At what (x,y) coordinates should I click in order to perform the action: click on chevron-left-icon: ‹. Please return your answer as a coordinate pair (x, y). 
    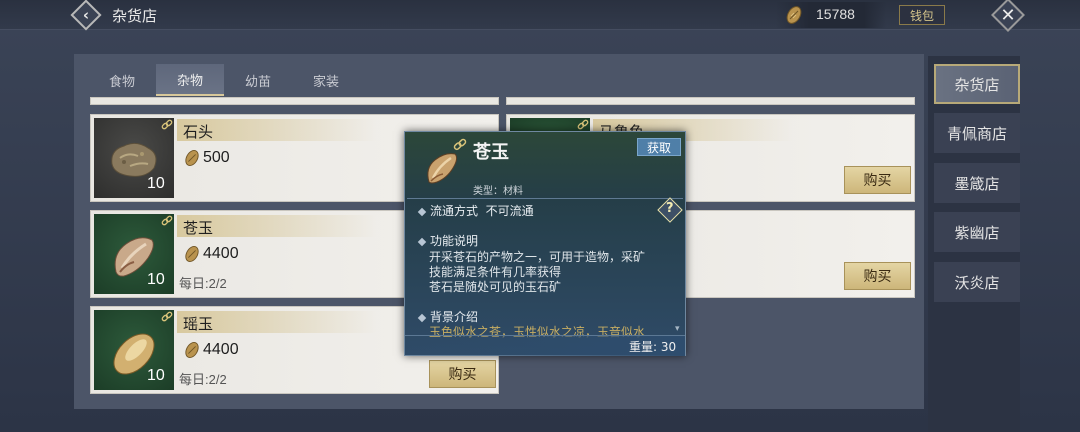
    Looking at the image, I should click on (86, 15).